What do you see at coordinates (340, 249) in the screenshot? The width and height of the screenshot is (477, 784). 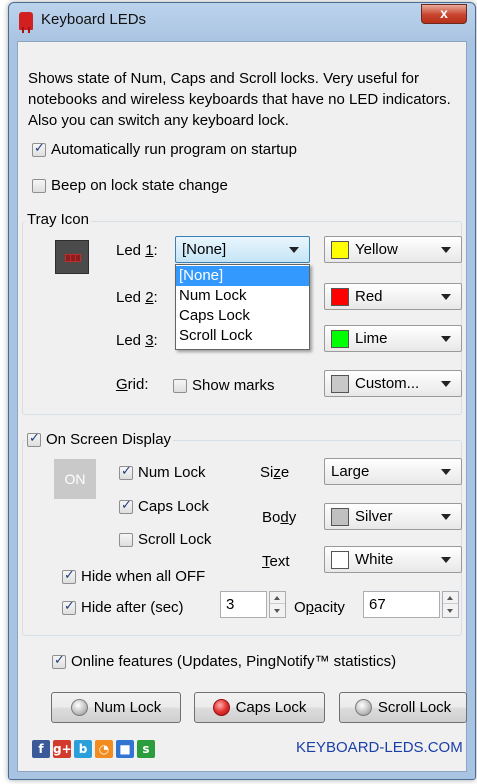 I see `yellow-swatch` at bounding box center [340, 249].